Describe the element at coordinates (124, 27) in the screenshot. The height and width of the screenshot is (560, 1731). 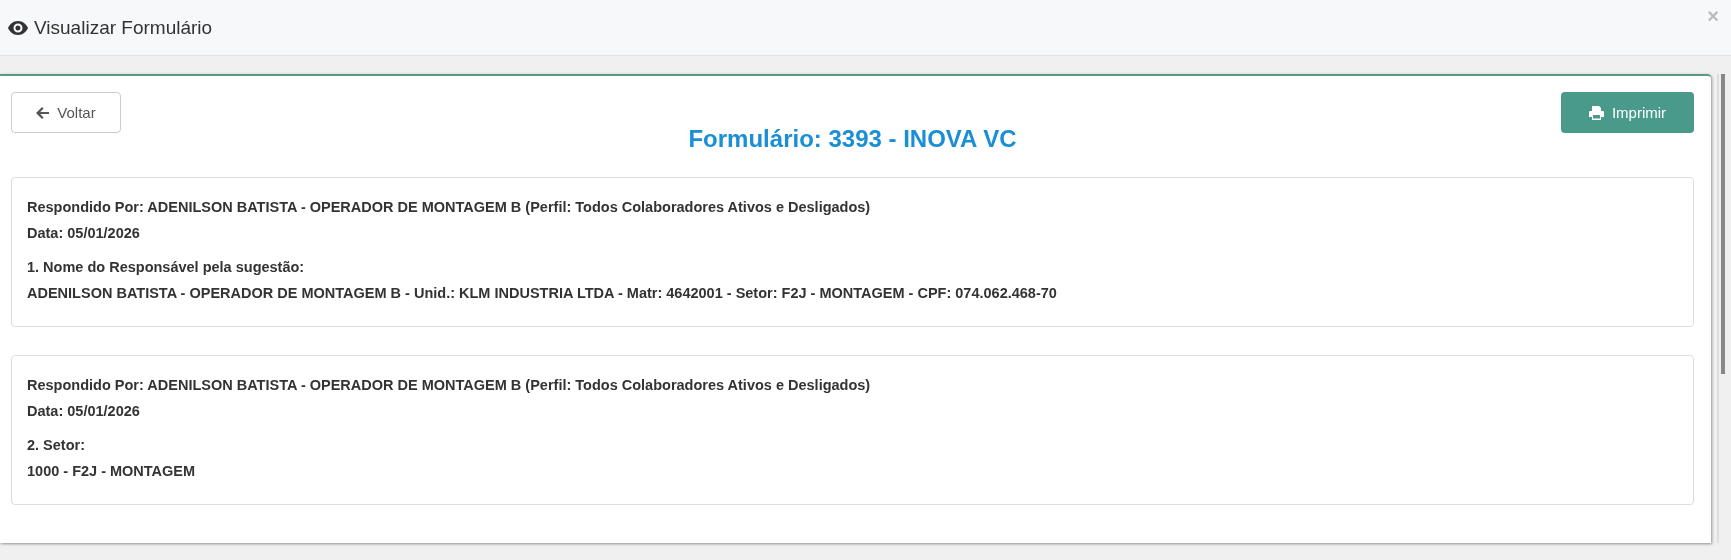
I see `window-title: Visualizar Formulário` at that location.